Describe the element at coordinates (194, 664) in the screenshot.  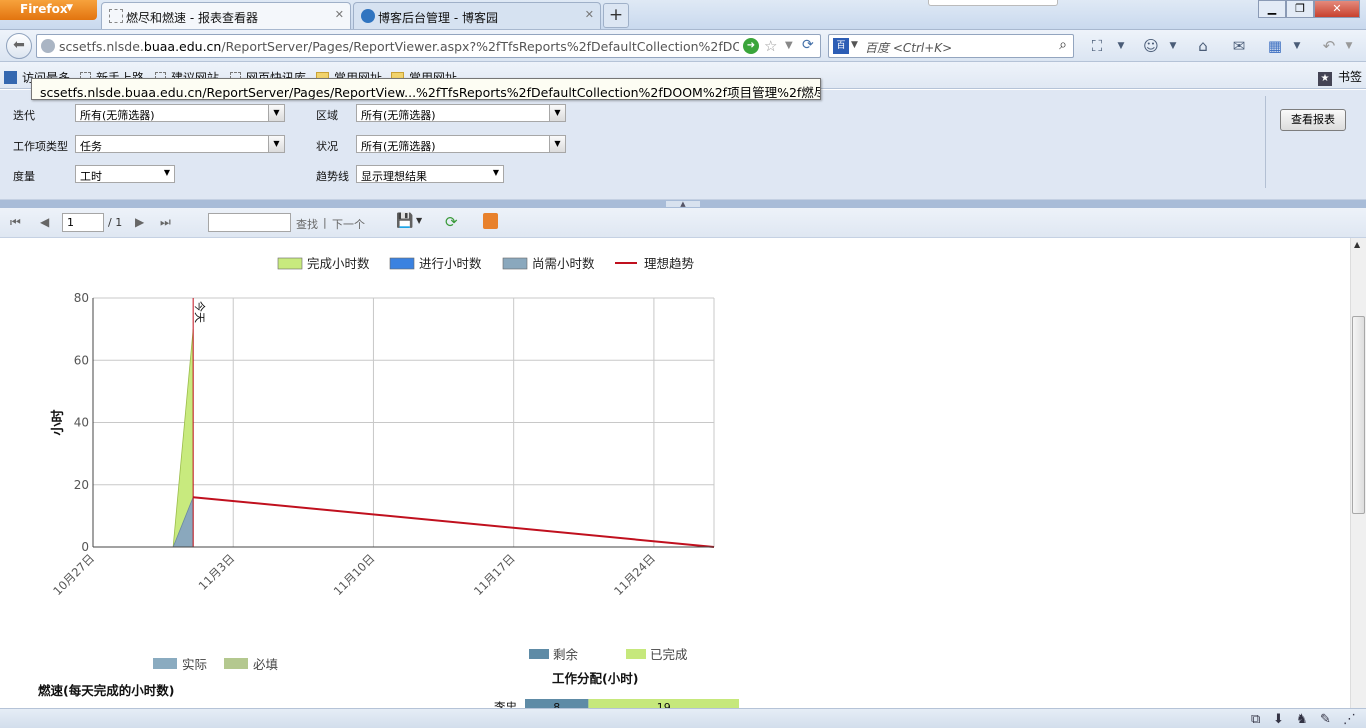
I see `legend-label: 实际` at that location.